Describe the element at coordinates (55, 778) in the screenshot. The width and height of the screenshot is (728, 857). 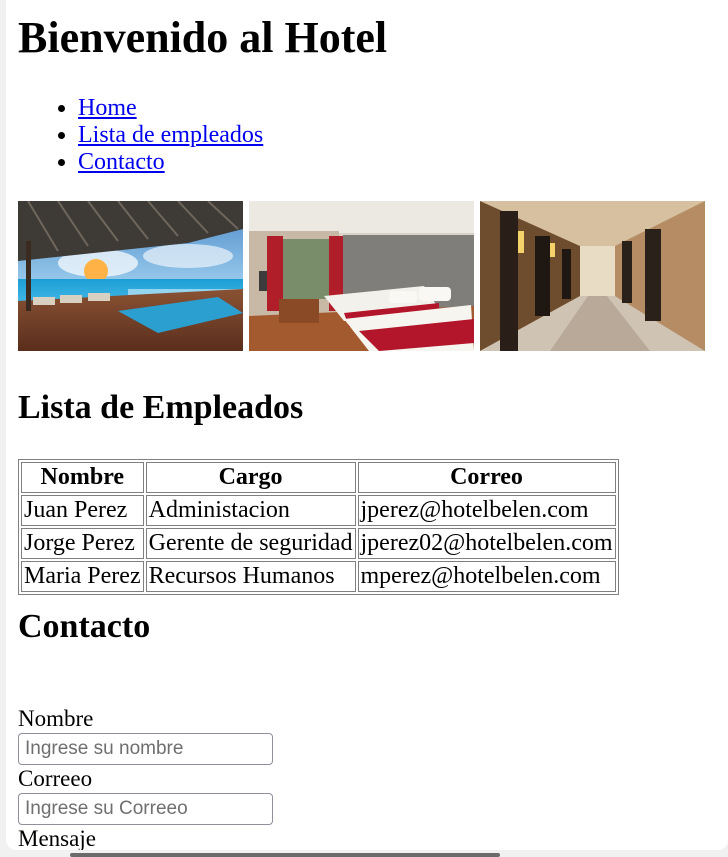
I see `email-label: Correeo` at that location.